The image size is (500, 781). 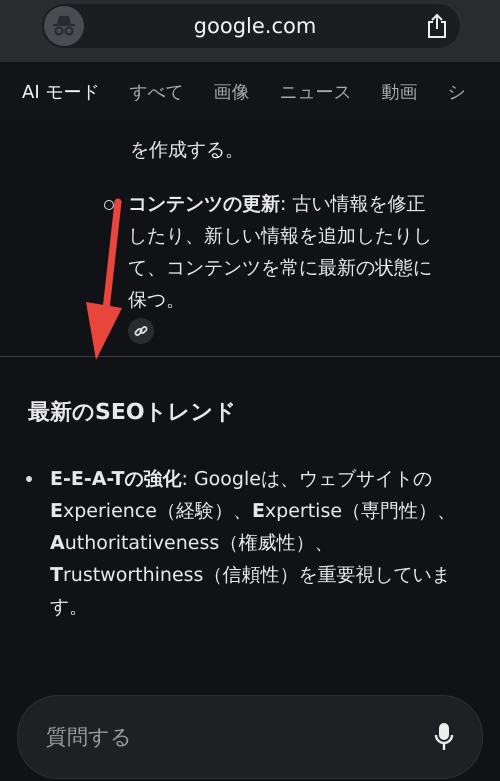 I want to click on tab: すべて, so click(x=156, y=92).